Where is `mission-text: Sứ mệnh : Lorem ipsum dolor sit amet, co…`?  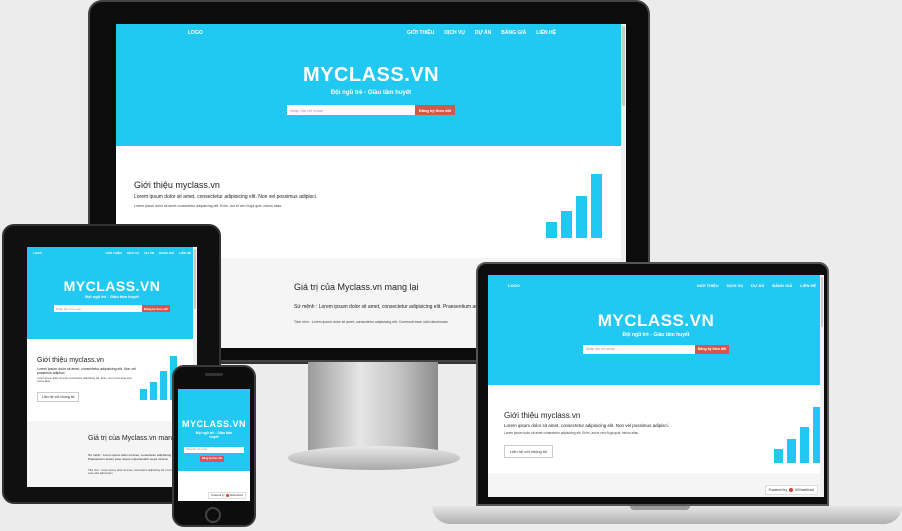 mission-text: Sứ mệnh : Lorem ipsum dolor sit amet, co… is located at coordinates (132, 457).